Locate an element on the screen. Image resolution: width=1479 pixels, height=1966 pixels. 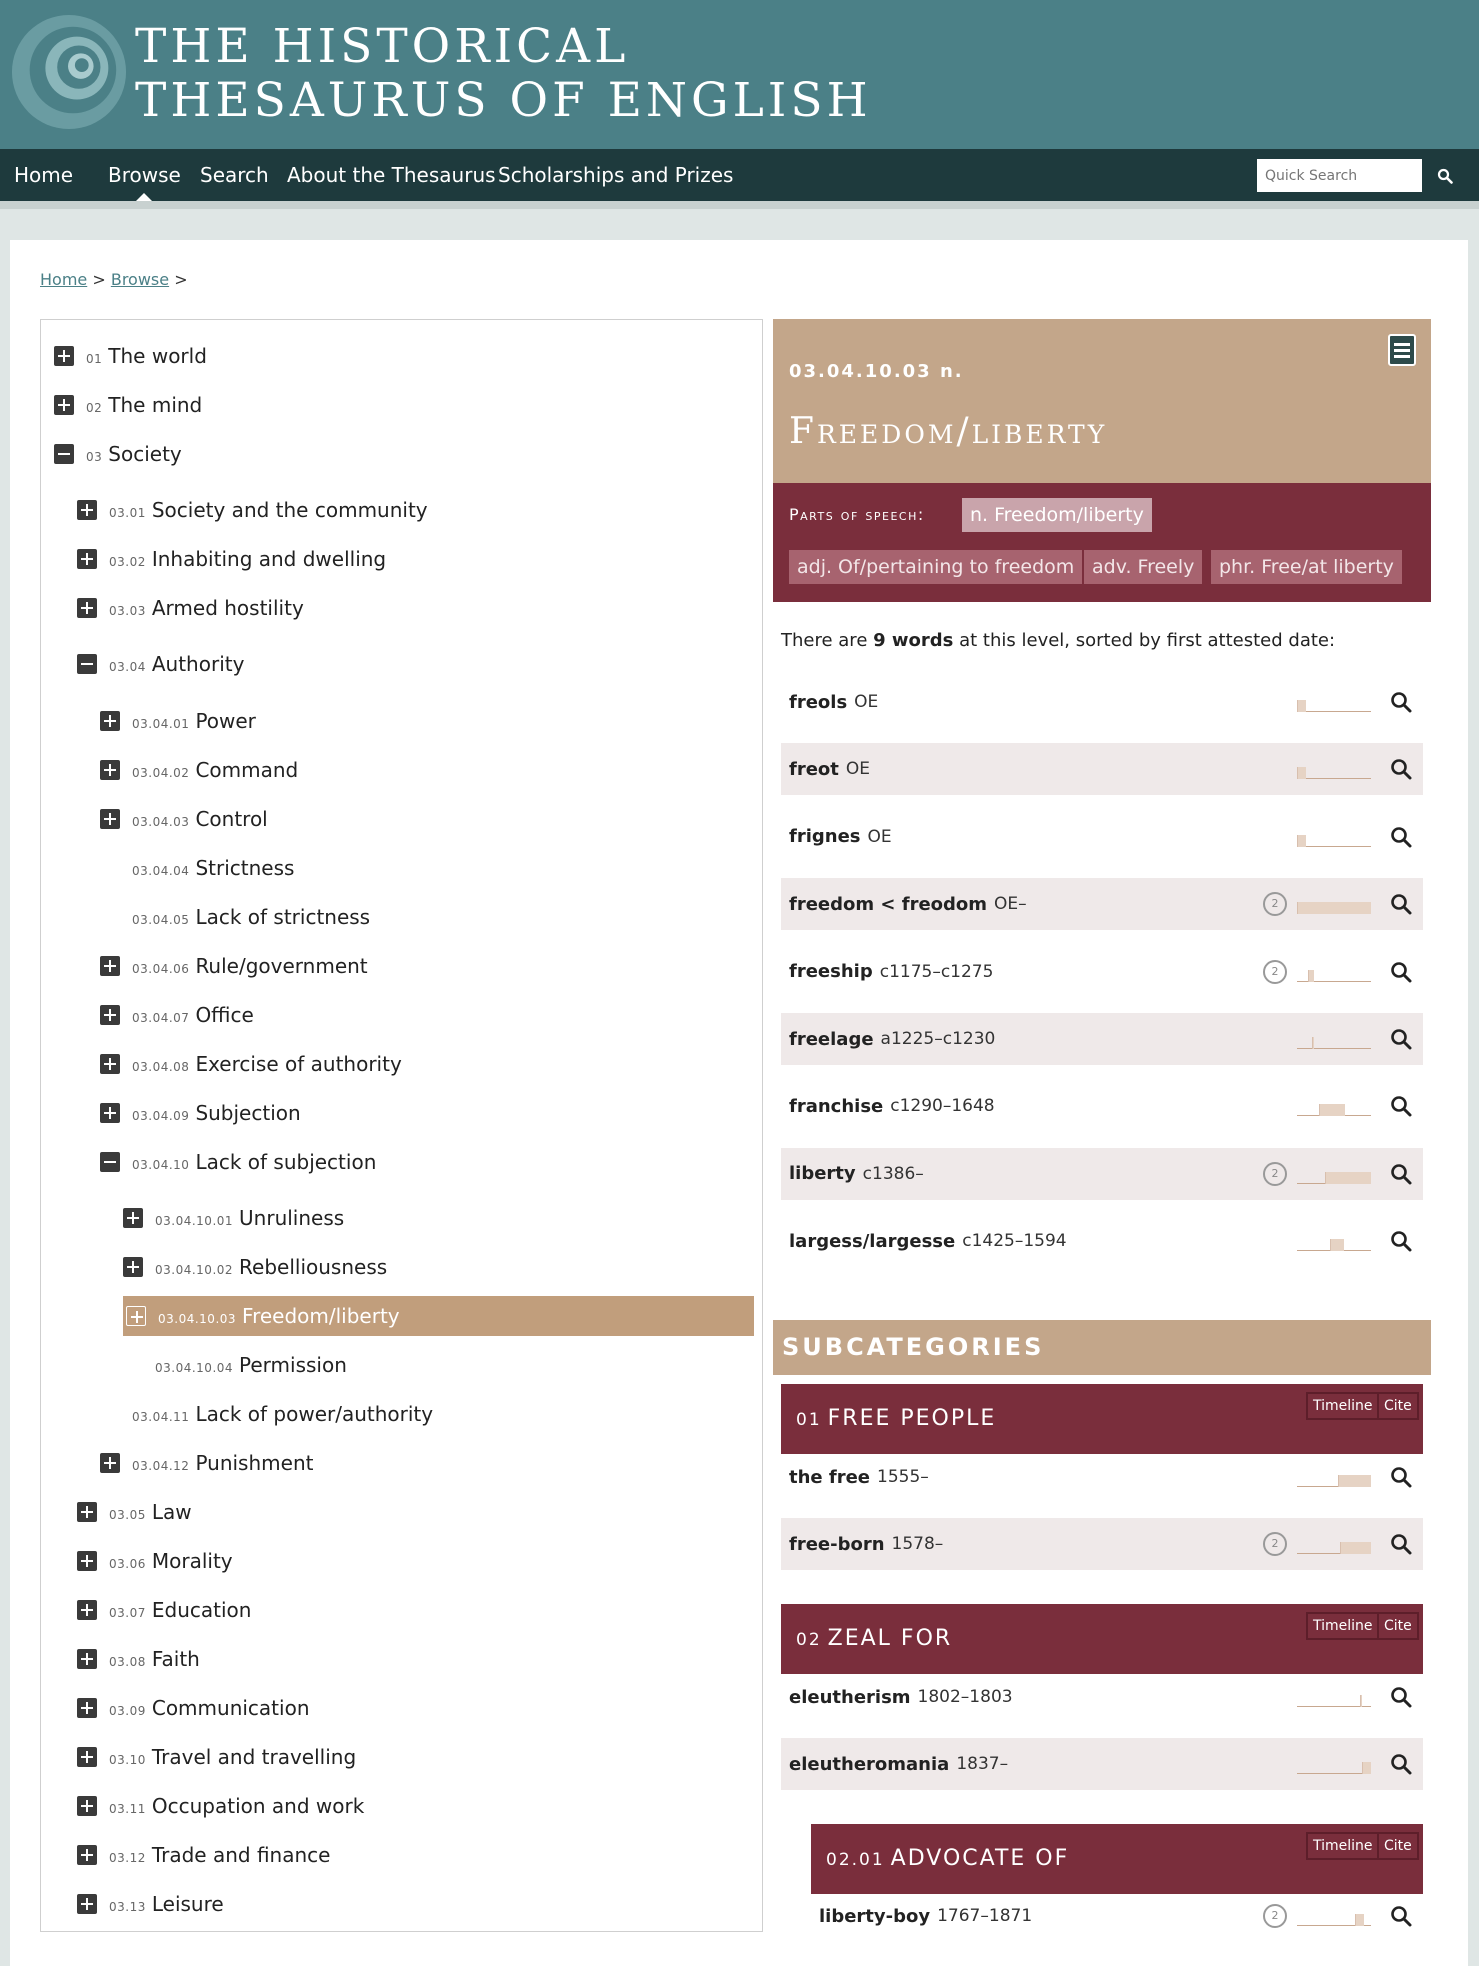
word-text: largess/largesse is located at coordinates (872, 1241).